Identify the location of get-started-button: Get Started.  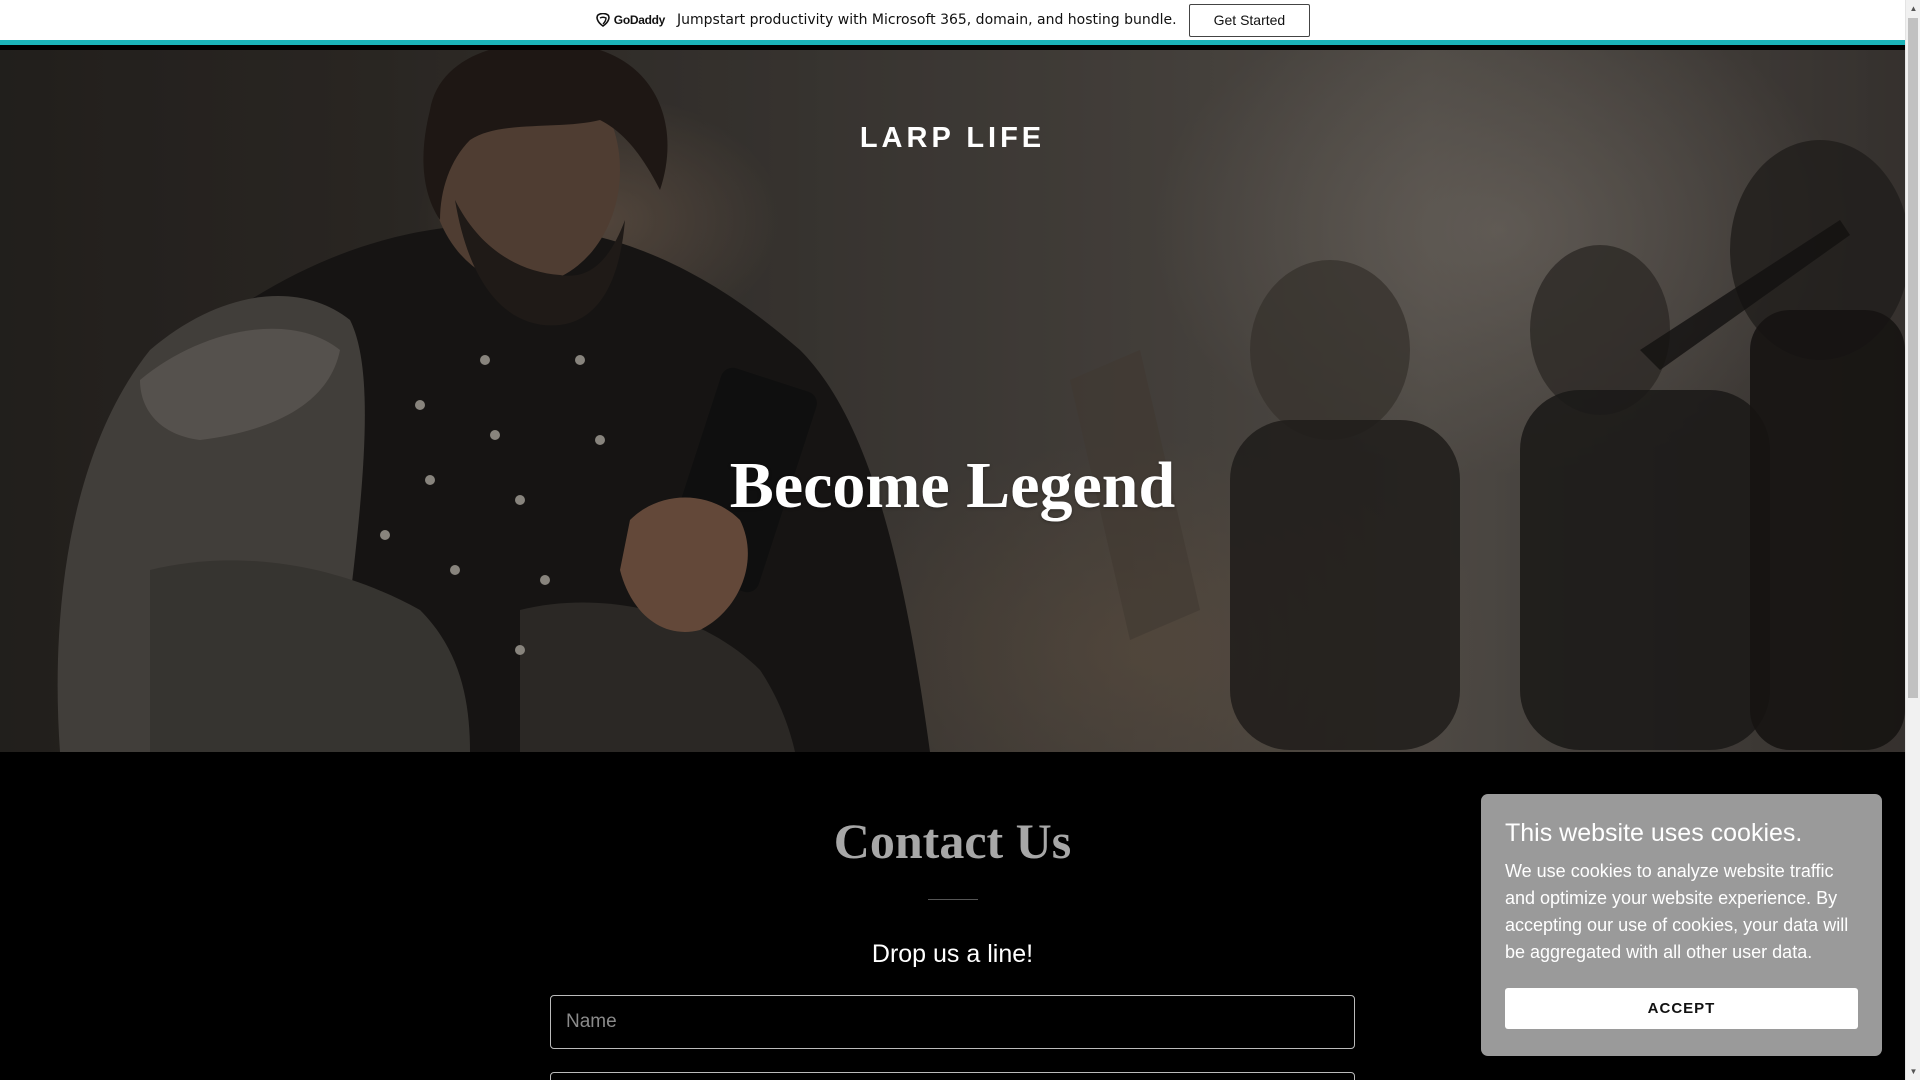
(1249, 20).